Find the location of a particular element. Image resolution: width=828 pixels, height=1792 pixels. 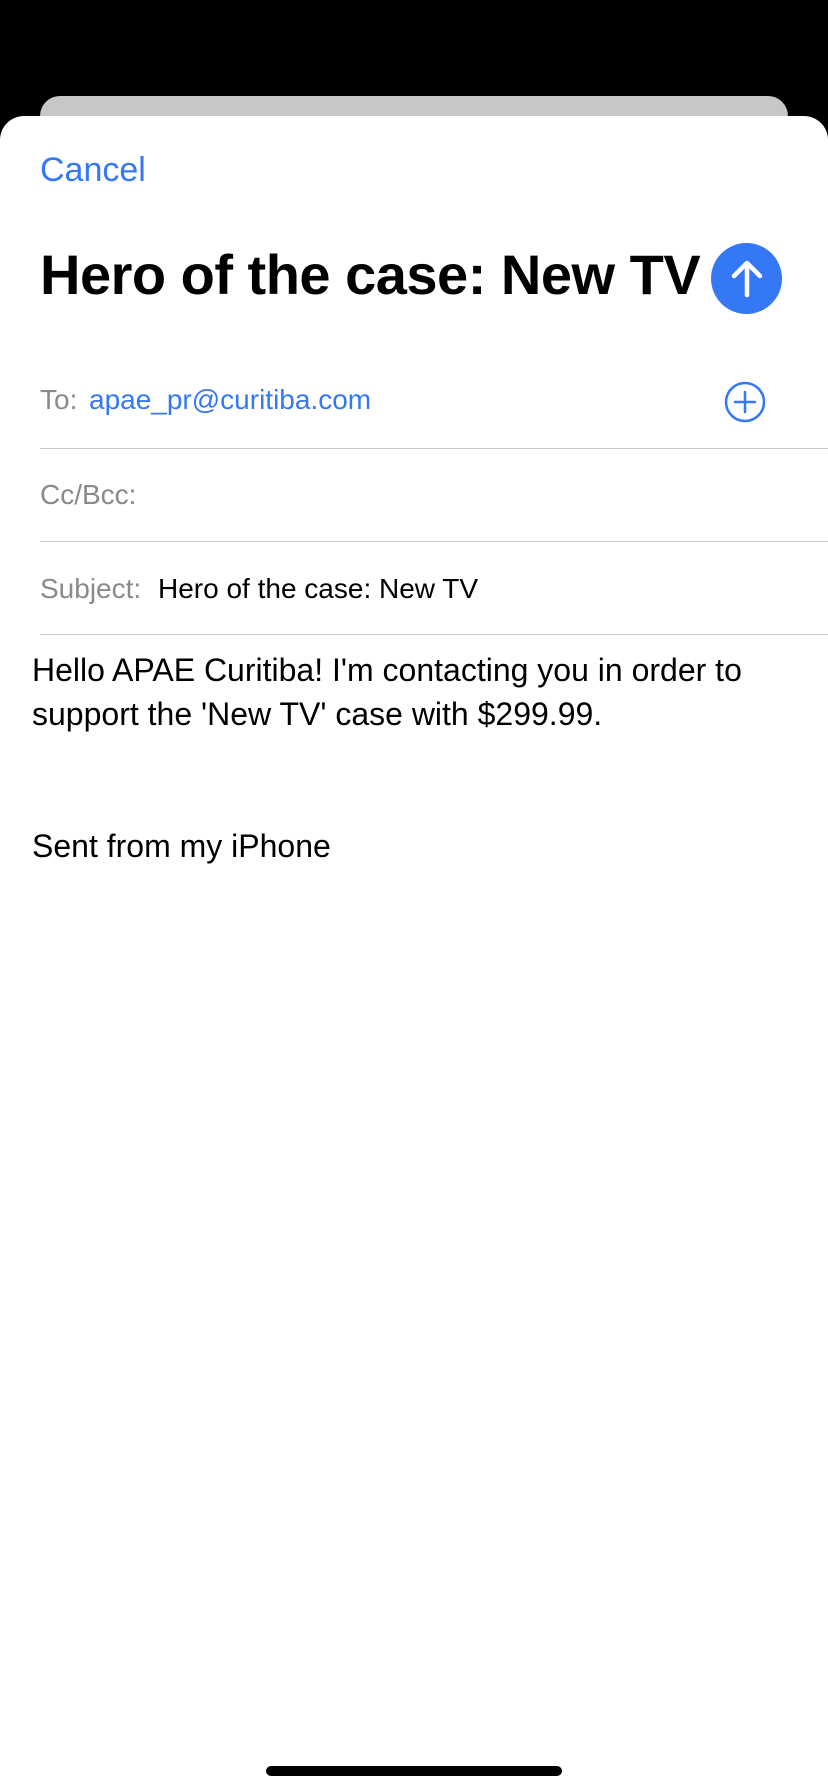

subject-label: Subject: is located at coordinates (91, 588).